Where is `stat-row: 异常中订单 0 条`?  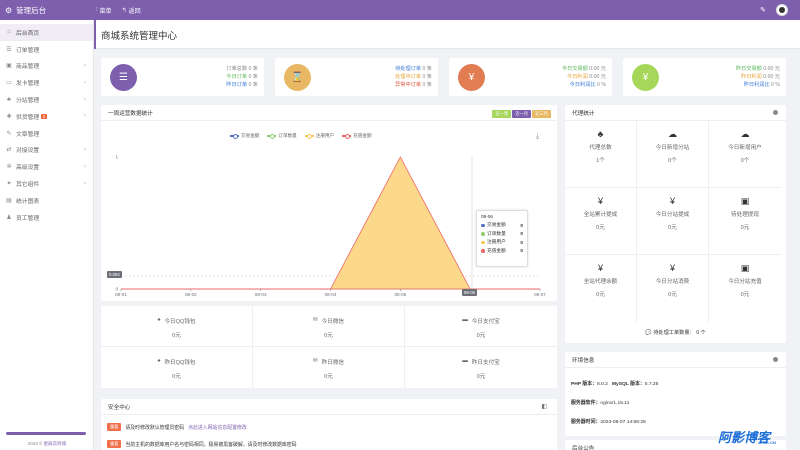
stat-row: 异常中订单 0 条 is located at coordinates (413, 85).